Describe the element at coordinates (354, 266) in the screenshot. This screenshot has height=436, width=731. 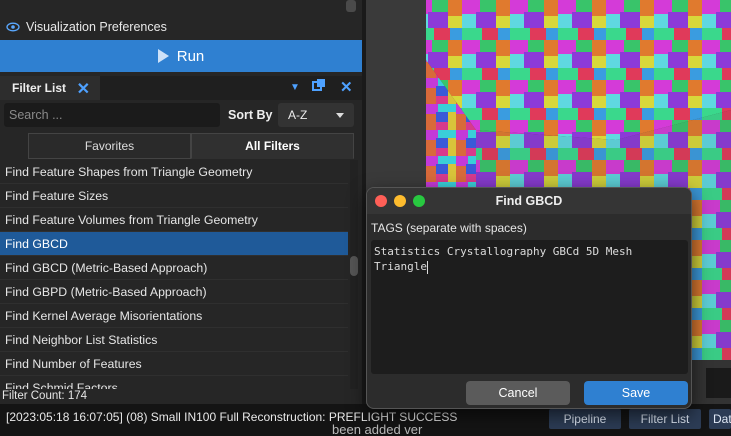
I see `scrollbar-thumb` at that location.